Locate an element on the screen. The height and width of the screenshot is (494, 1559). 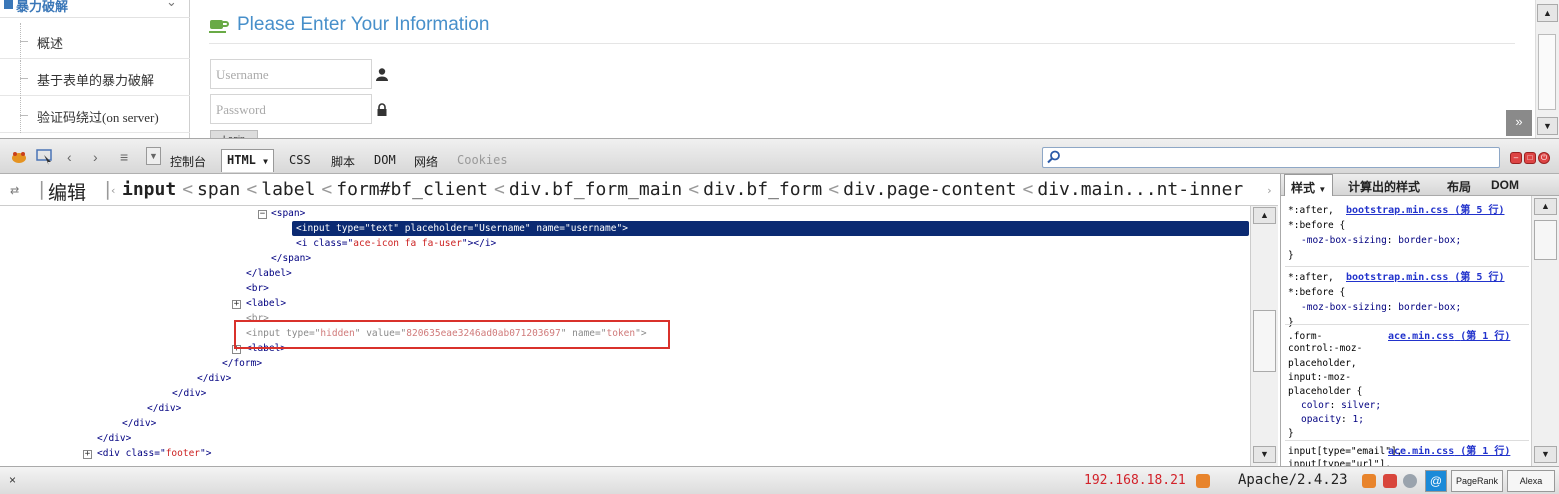
css-selector: input[type="url"], is located at coordinates (1339, 462).